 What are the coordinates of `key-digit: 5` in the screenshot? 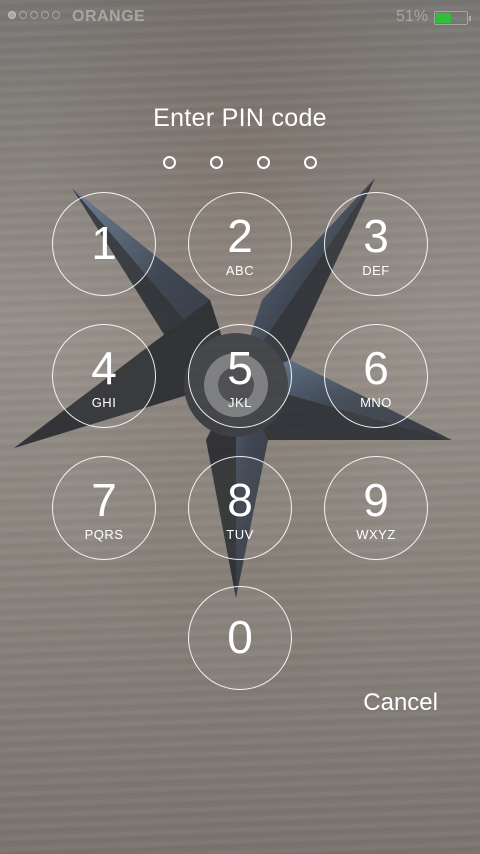 It's located at (240, 368).